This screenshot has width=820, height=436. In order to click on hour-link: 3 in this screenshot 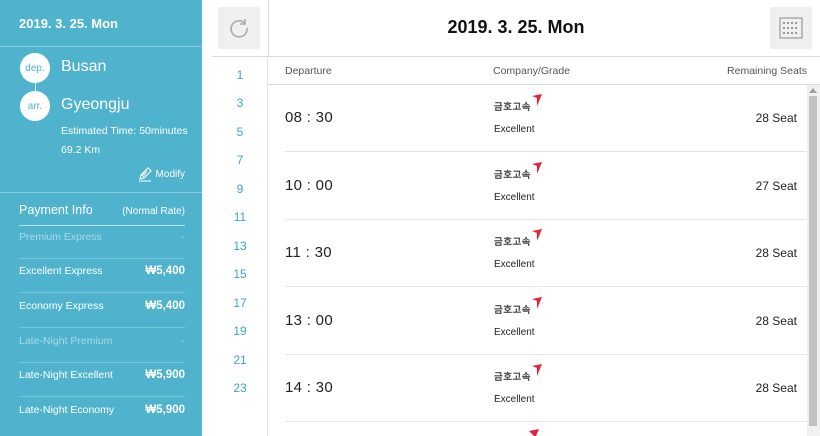, I will do `click(240, 103)`.